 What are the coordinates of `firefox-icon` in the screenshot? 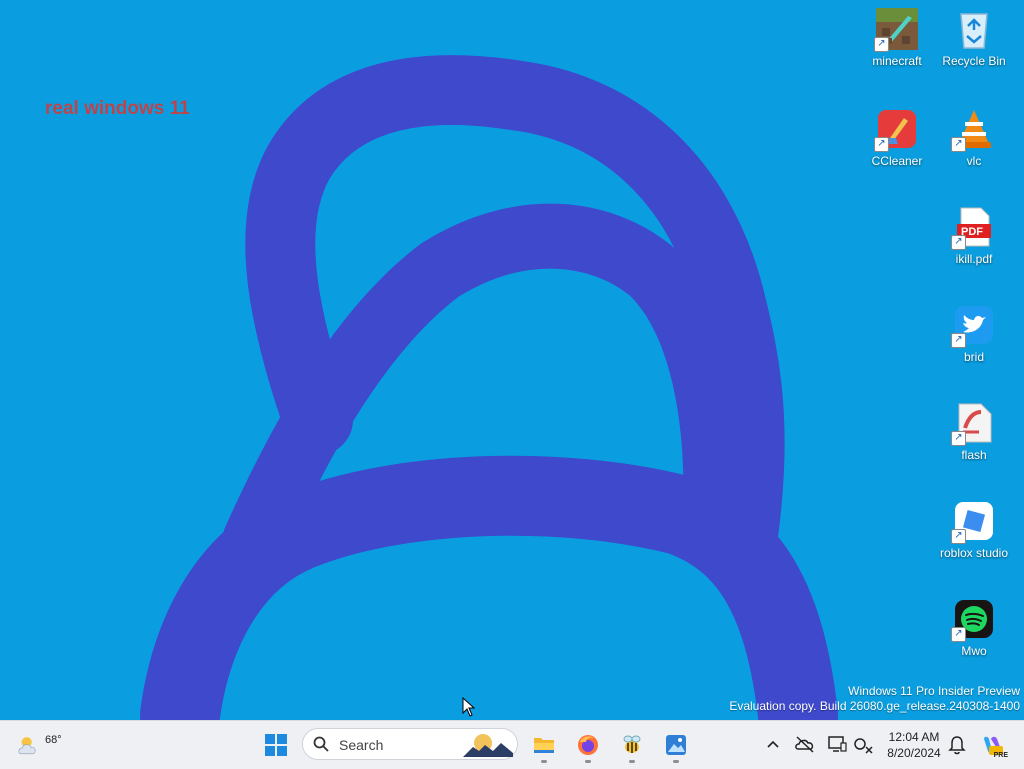 It's located at (588, 745).